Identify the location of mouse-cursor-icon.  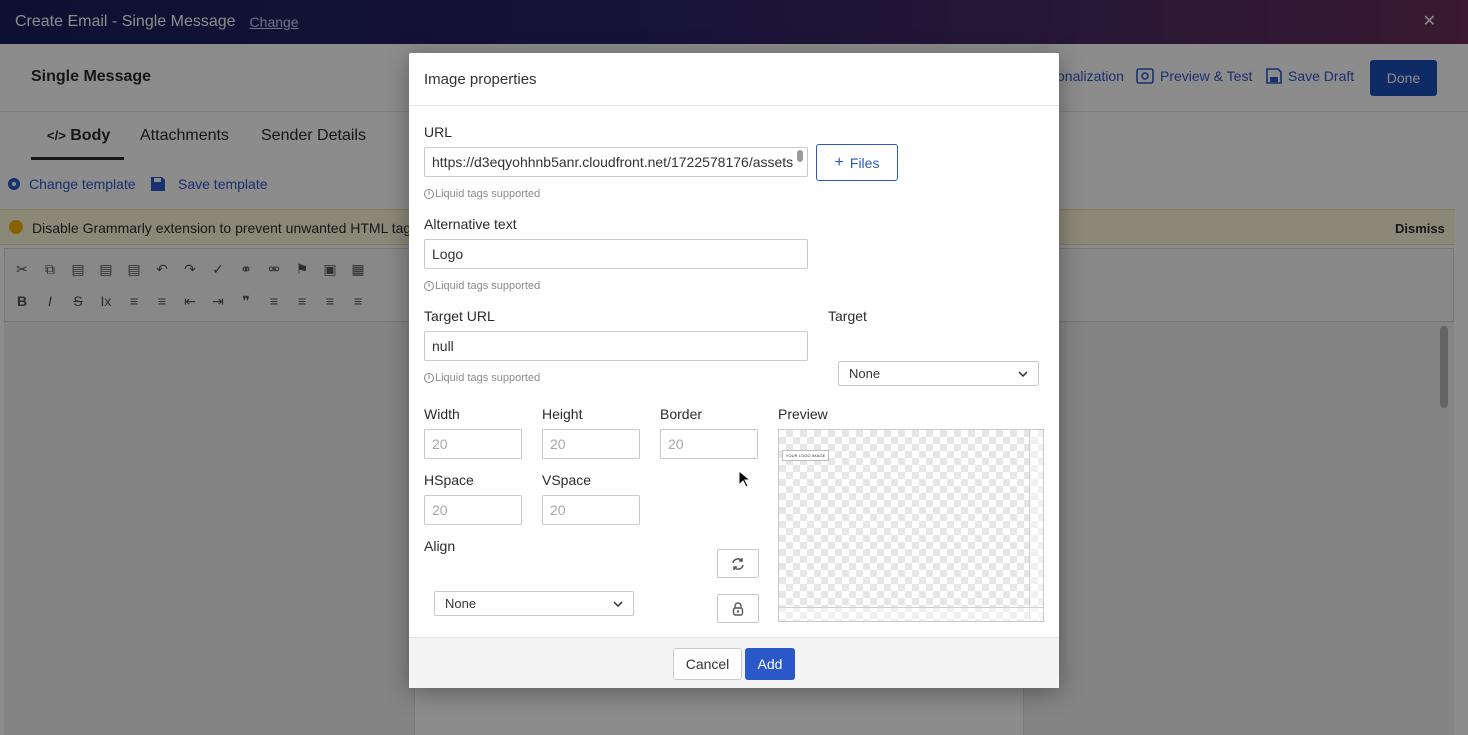
(744, 479).